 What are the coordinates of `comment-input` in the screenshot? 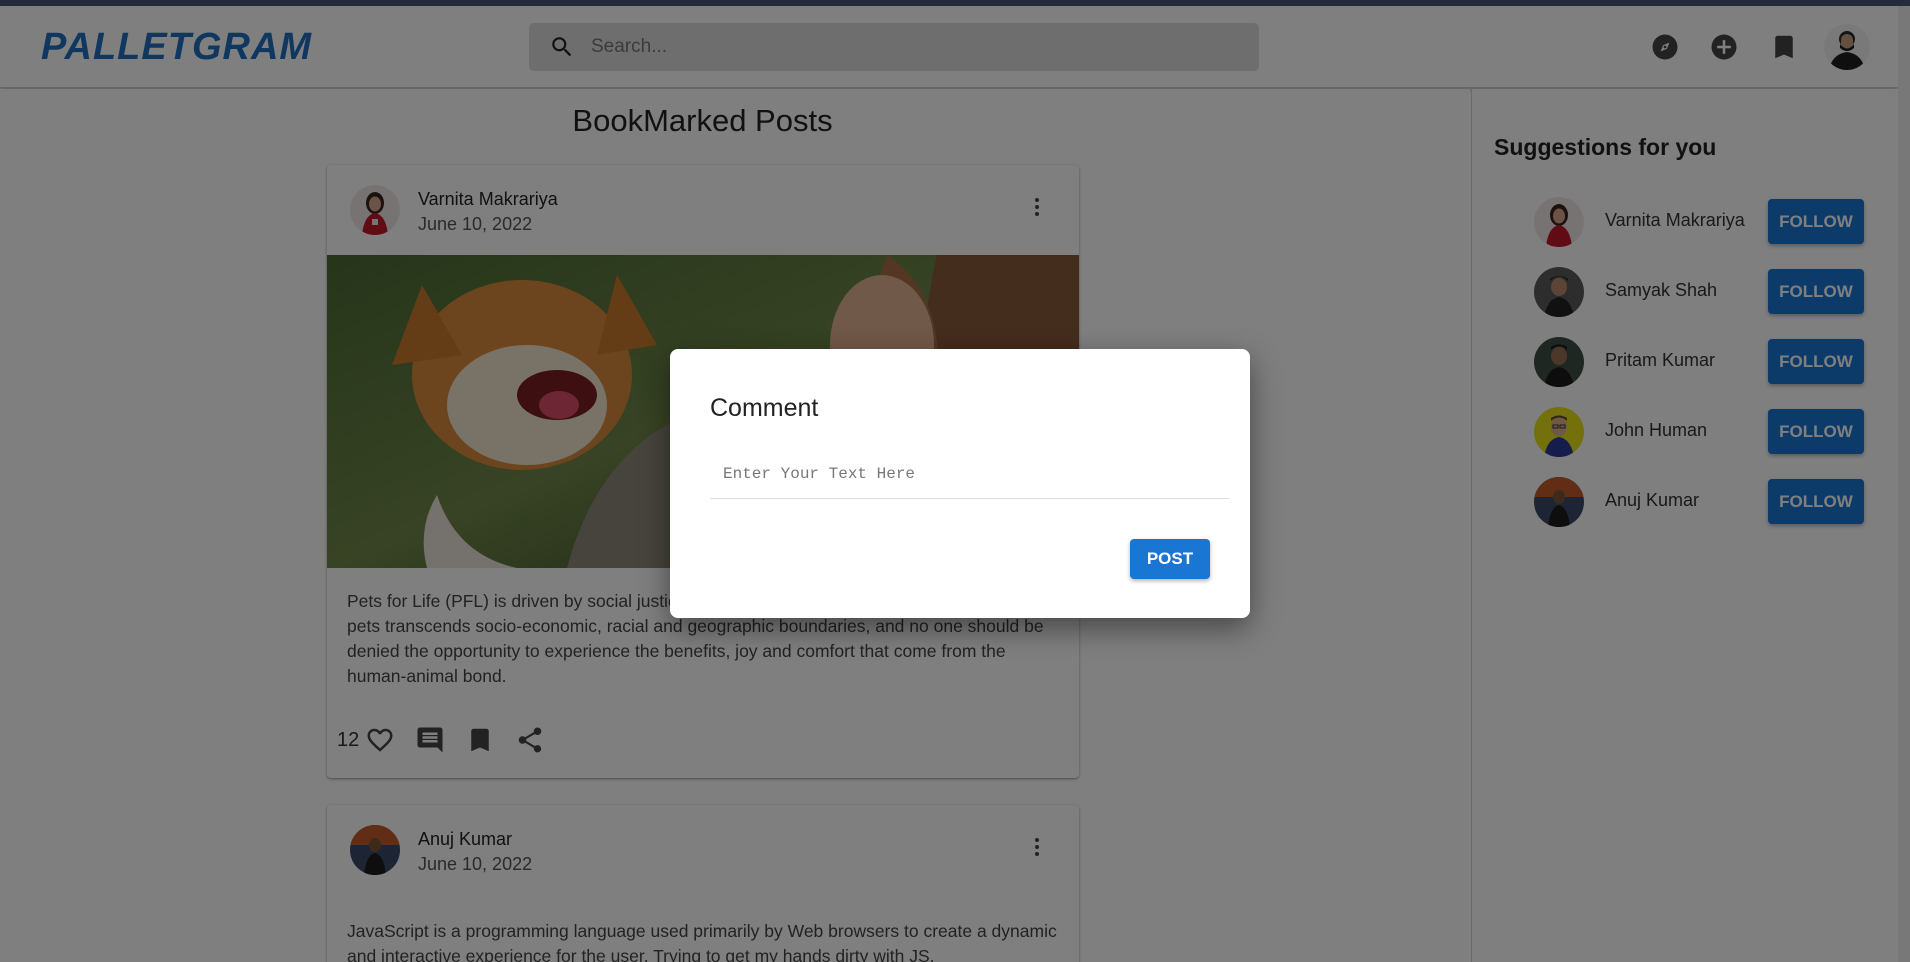 It's located at (969, 474).